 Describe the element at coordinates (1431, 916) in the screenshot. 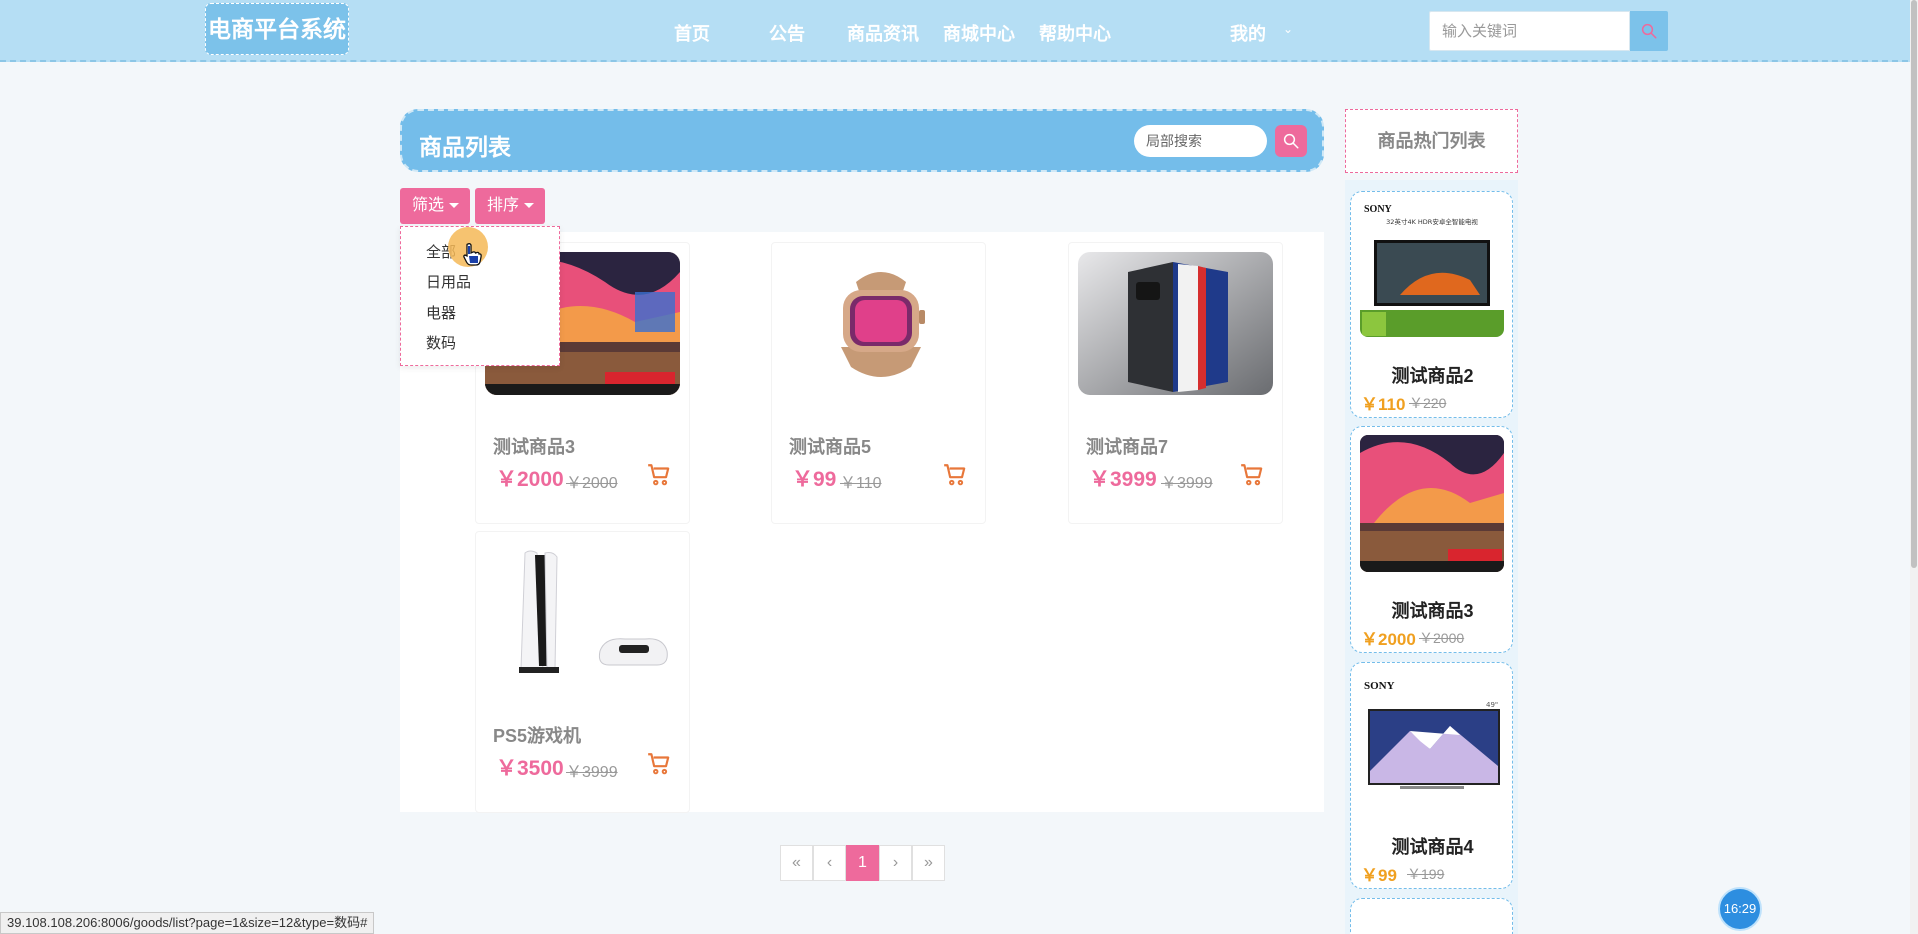

I see `hot-product-card` at that location.